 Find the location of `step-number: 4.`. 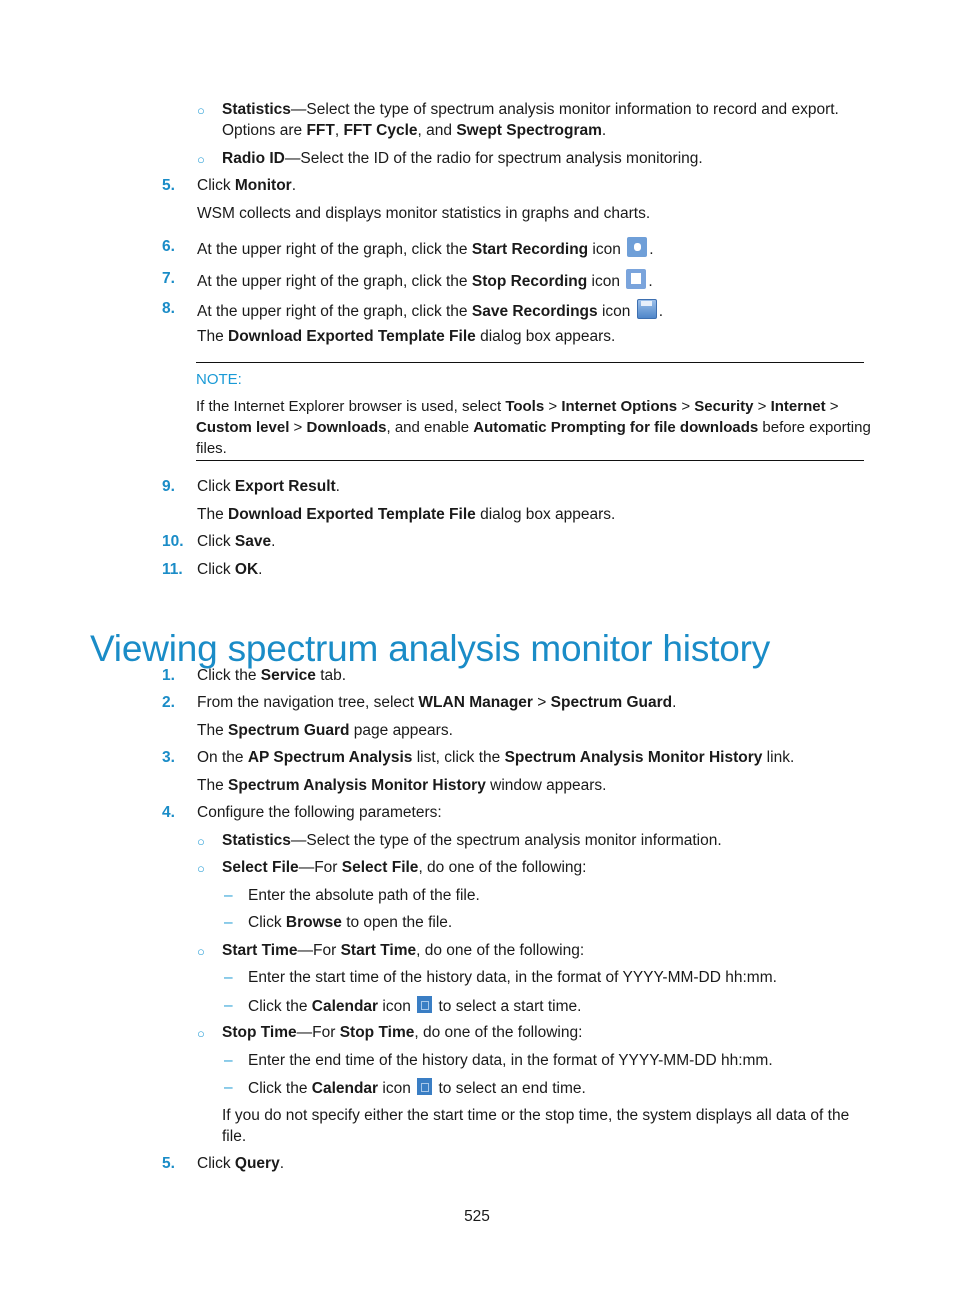

step-number: 4. is located at coordinates (168, 812).